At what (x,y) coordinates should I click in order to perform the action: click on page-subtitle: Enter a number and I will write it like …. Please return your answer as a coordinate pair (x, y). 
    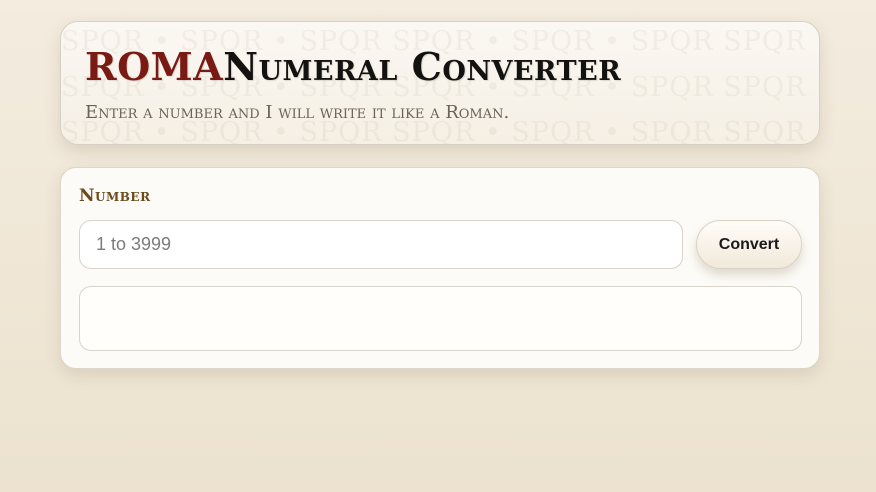
    Looking at the image, I should click on (297, 112).